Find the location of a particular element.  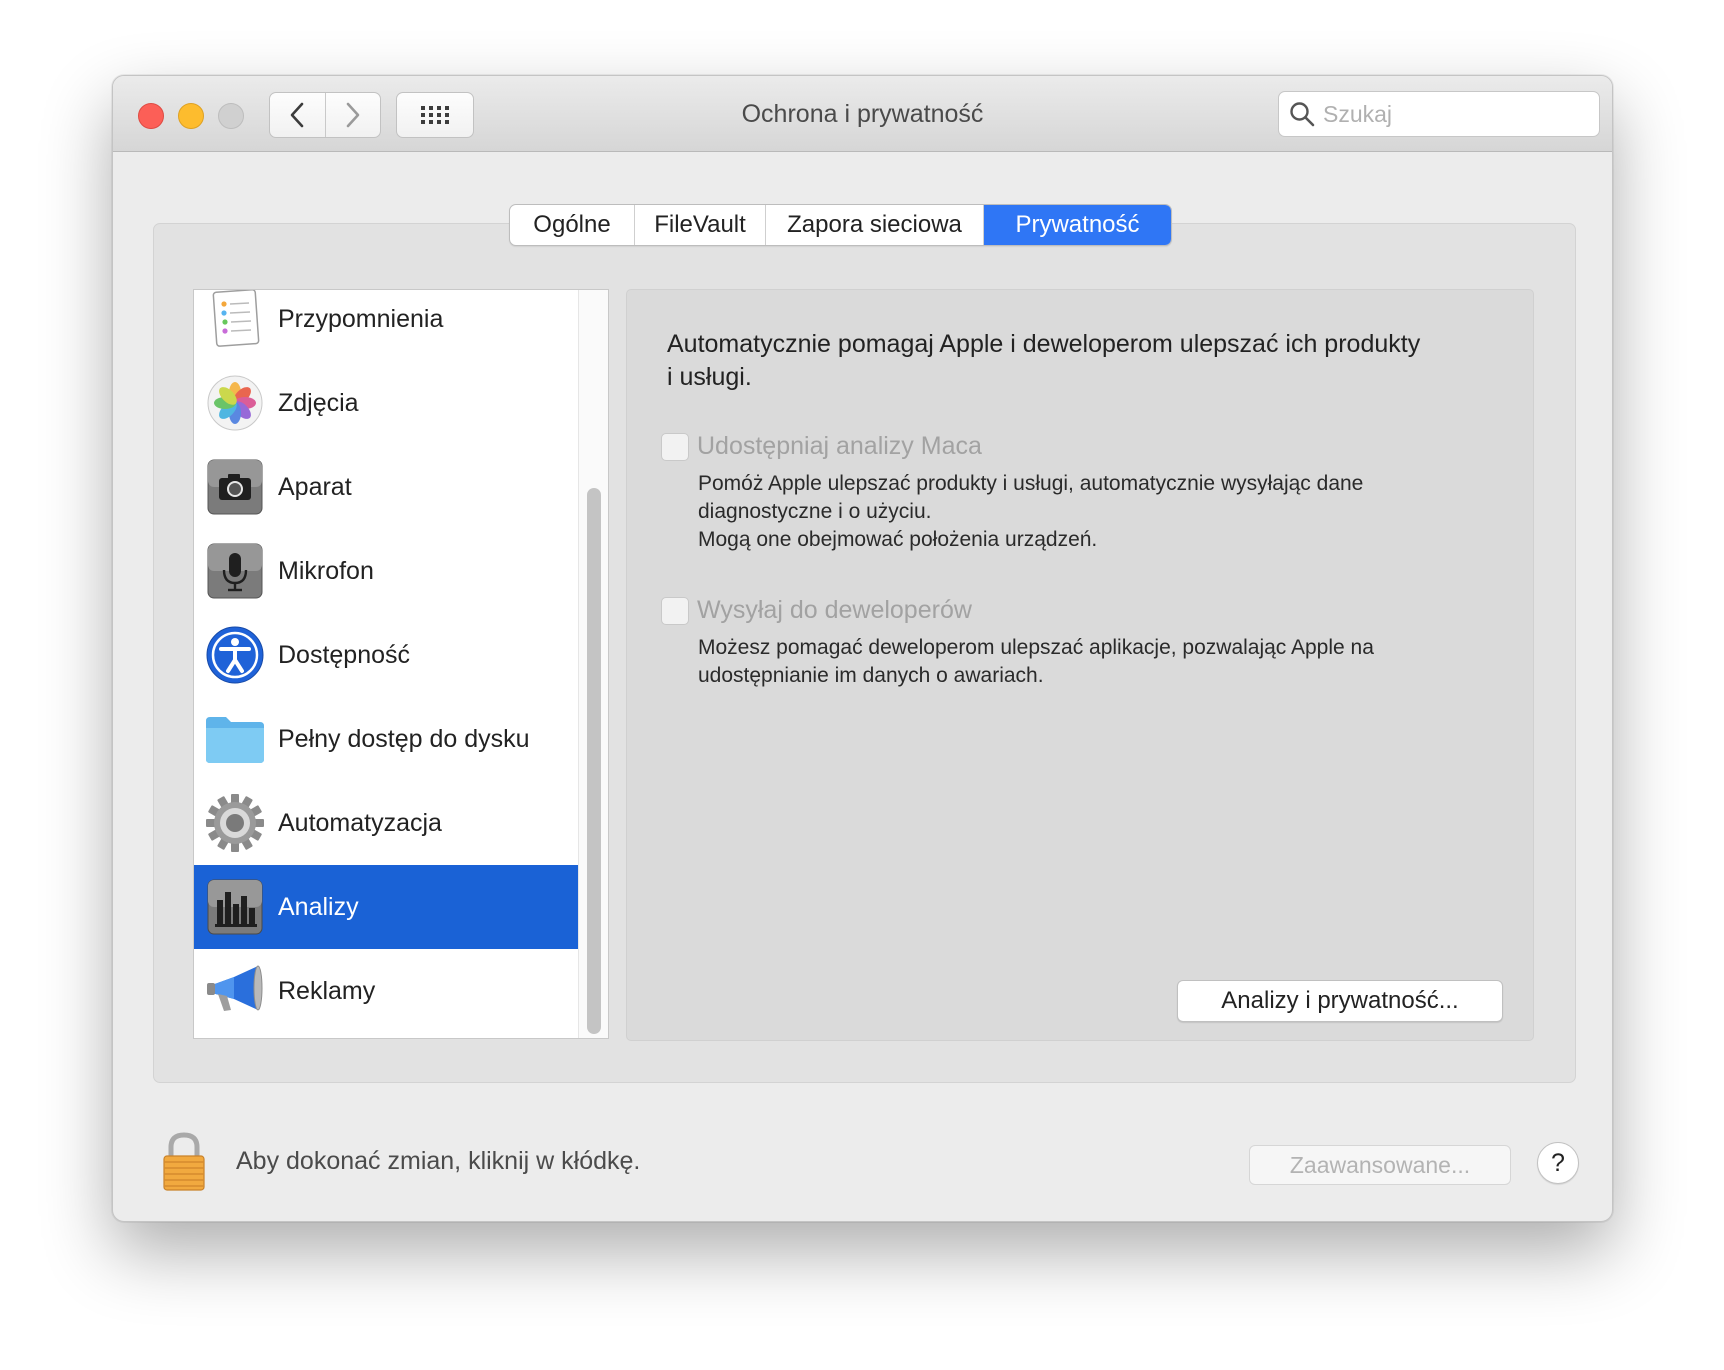

microphone-icon is located at coordinates (235, 571).